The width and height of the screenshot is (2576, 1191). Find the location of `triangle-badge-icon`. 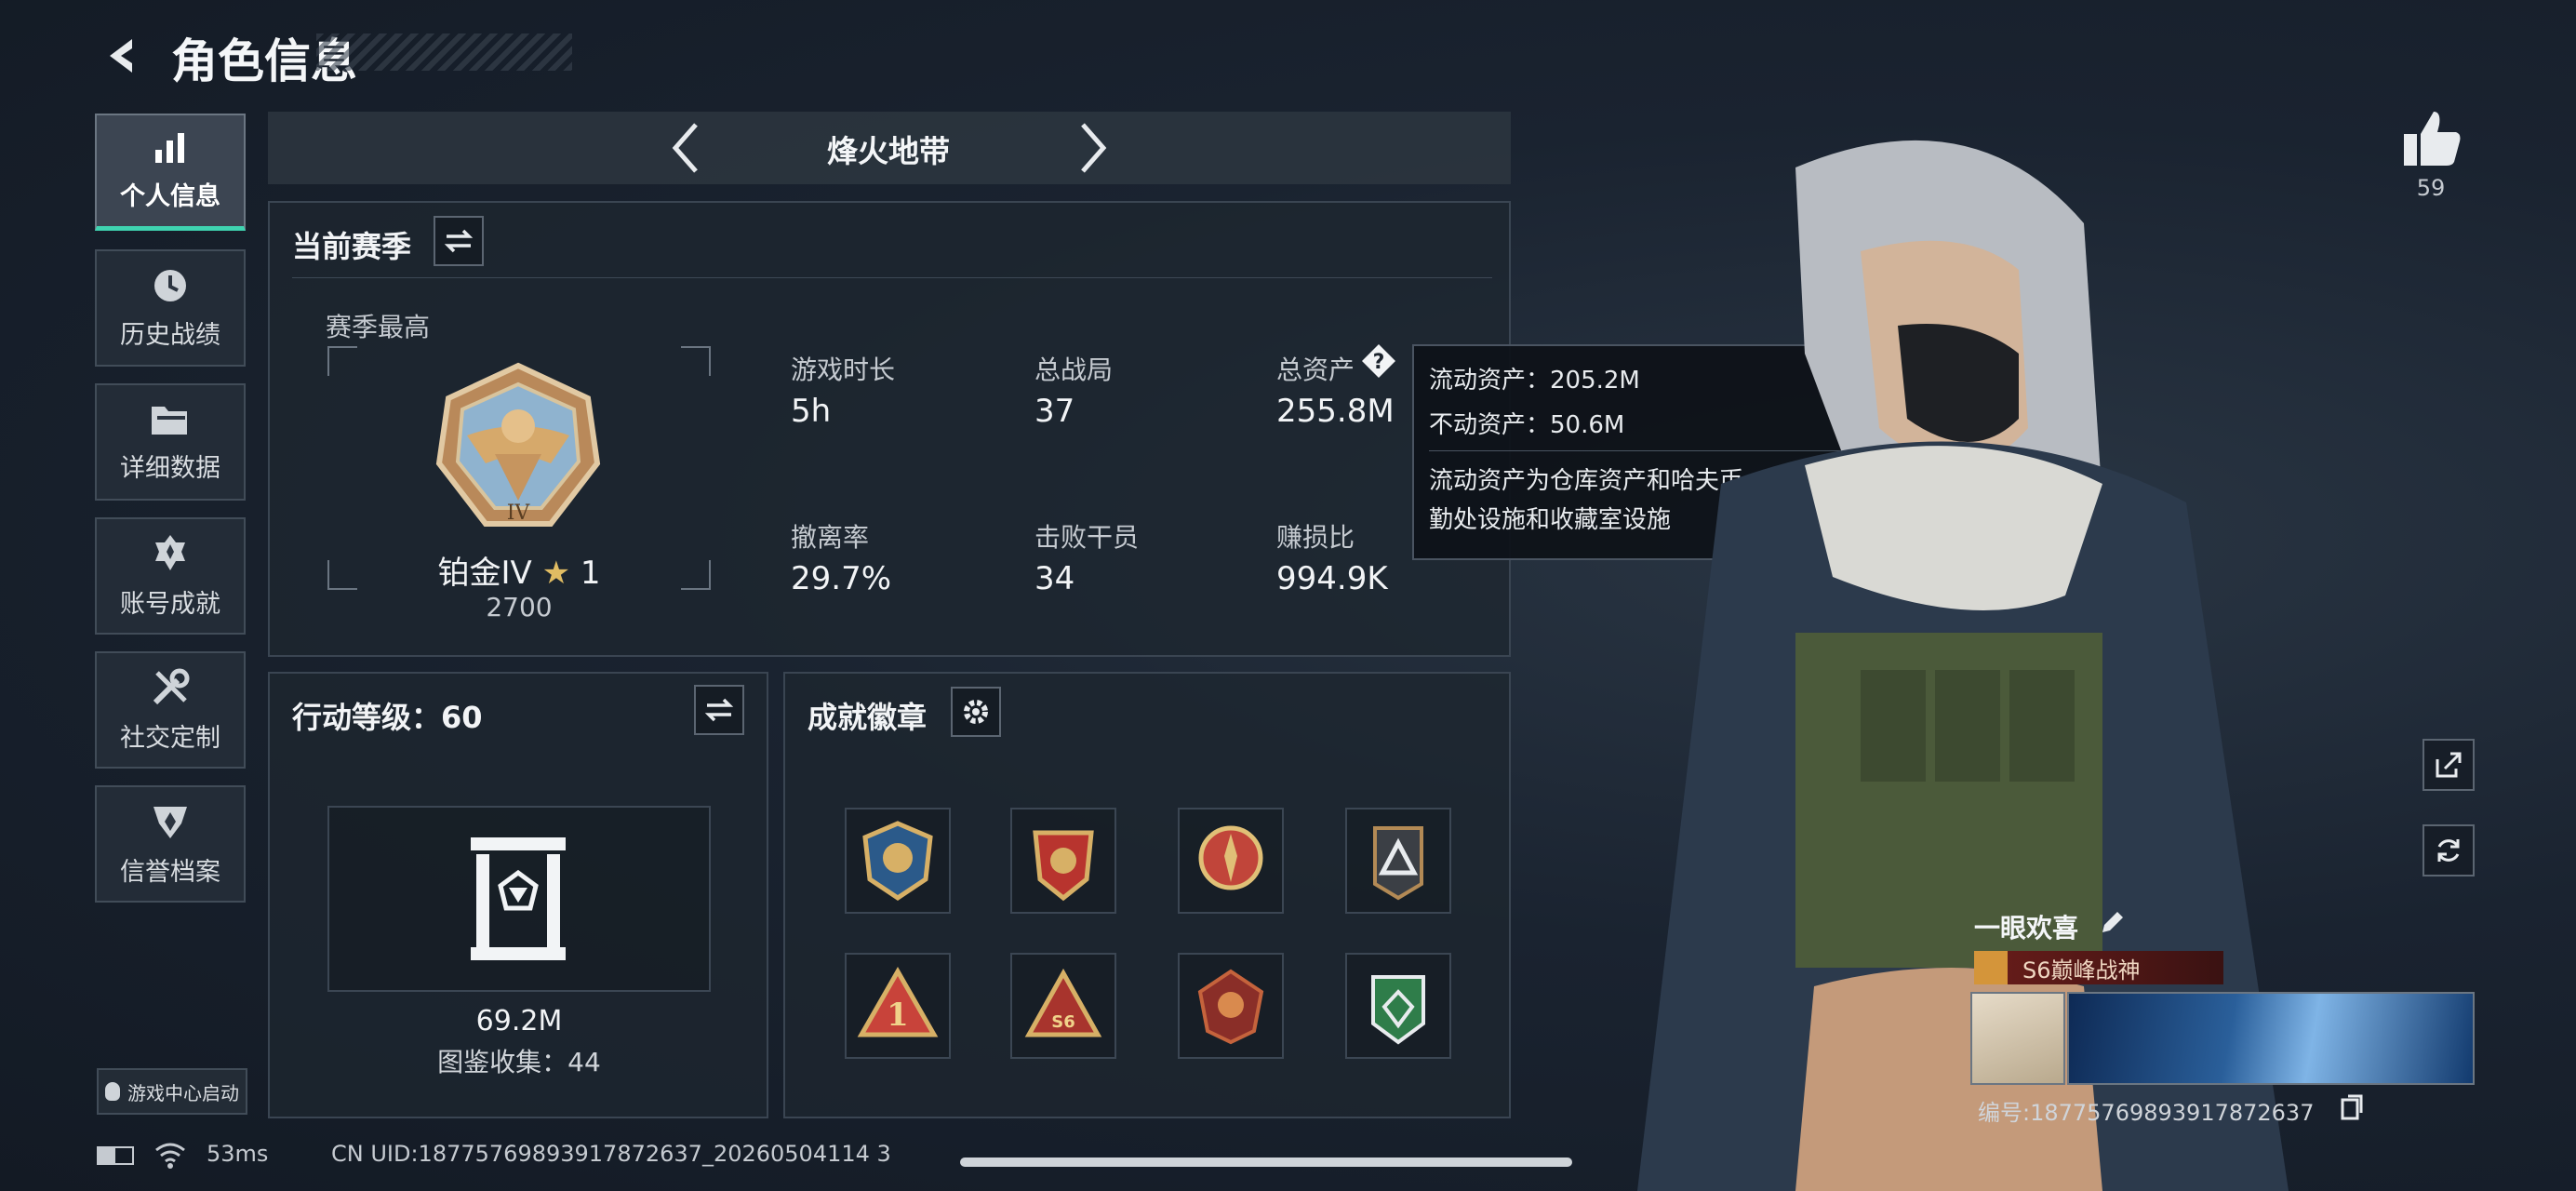

triangle-badge-icon is located at coordinates (1398, 863).